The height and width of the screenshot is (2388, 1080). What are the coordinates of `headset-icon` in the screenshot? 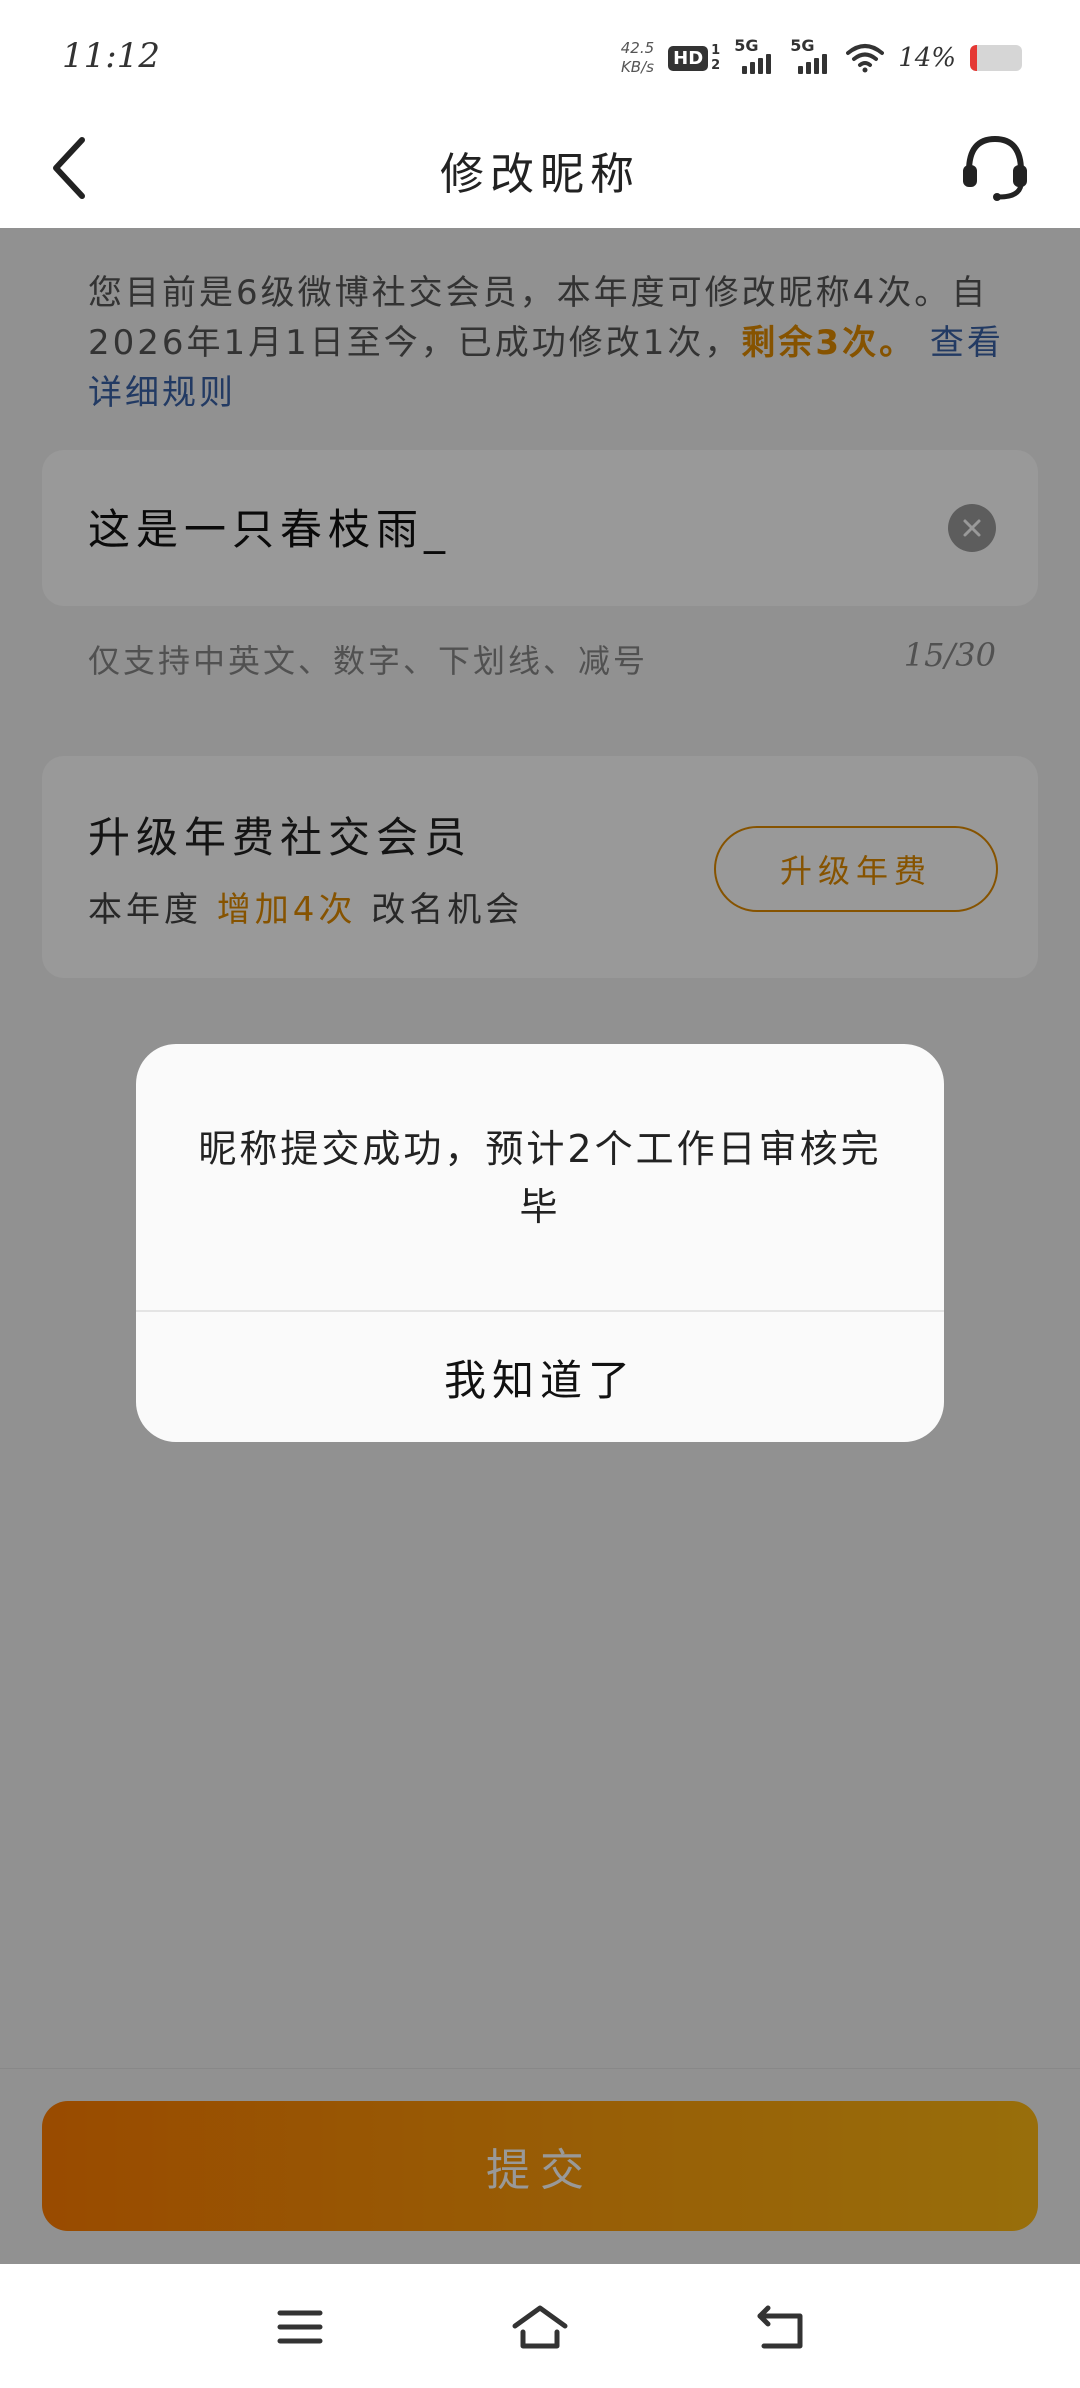 It's located at (995, 168).